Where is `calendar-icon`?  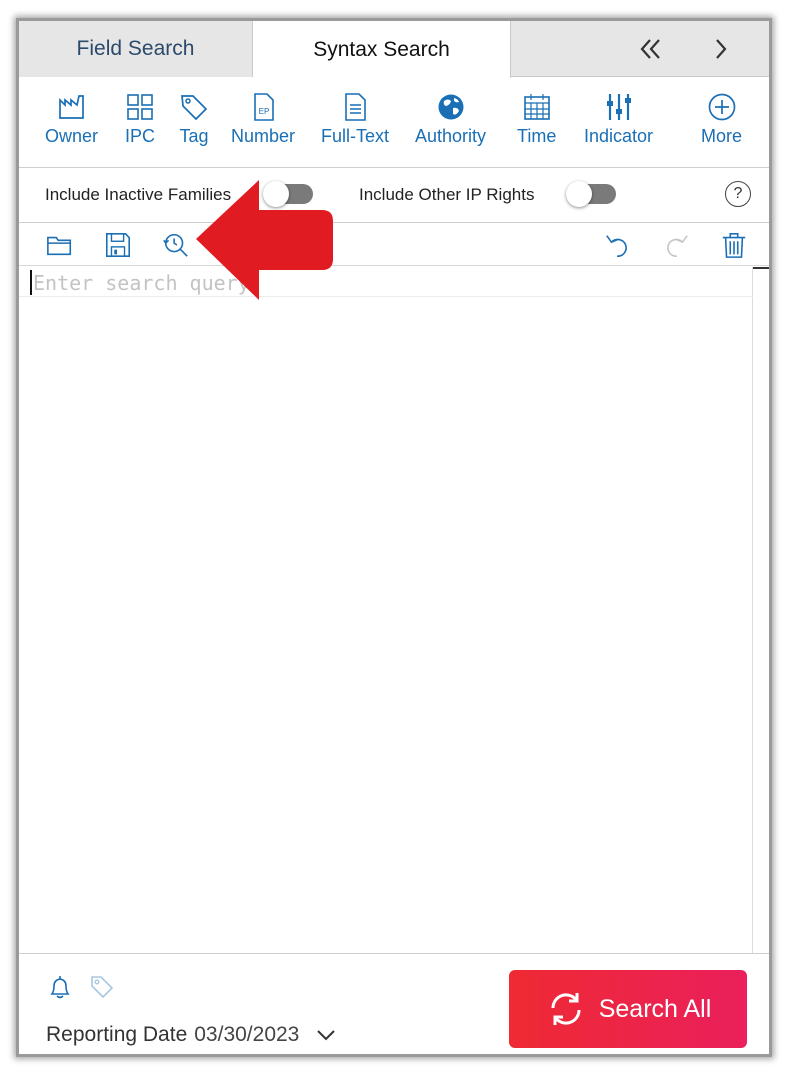 calendar-icon is located at coordinates (536, 107).